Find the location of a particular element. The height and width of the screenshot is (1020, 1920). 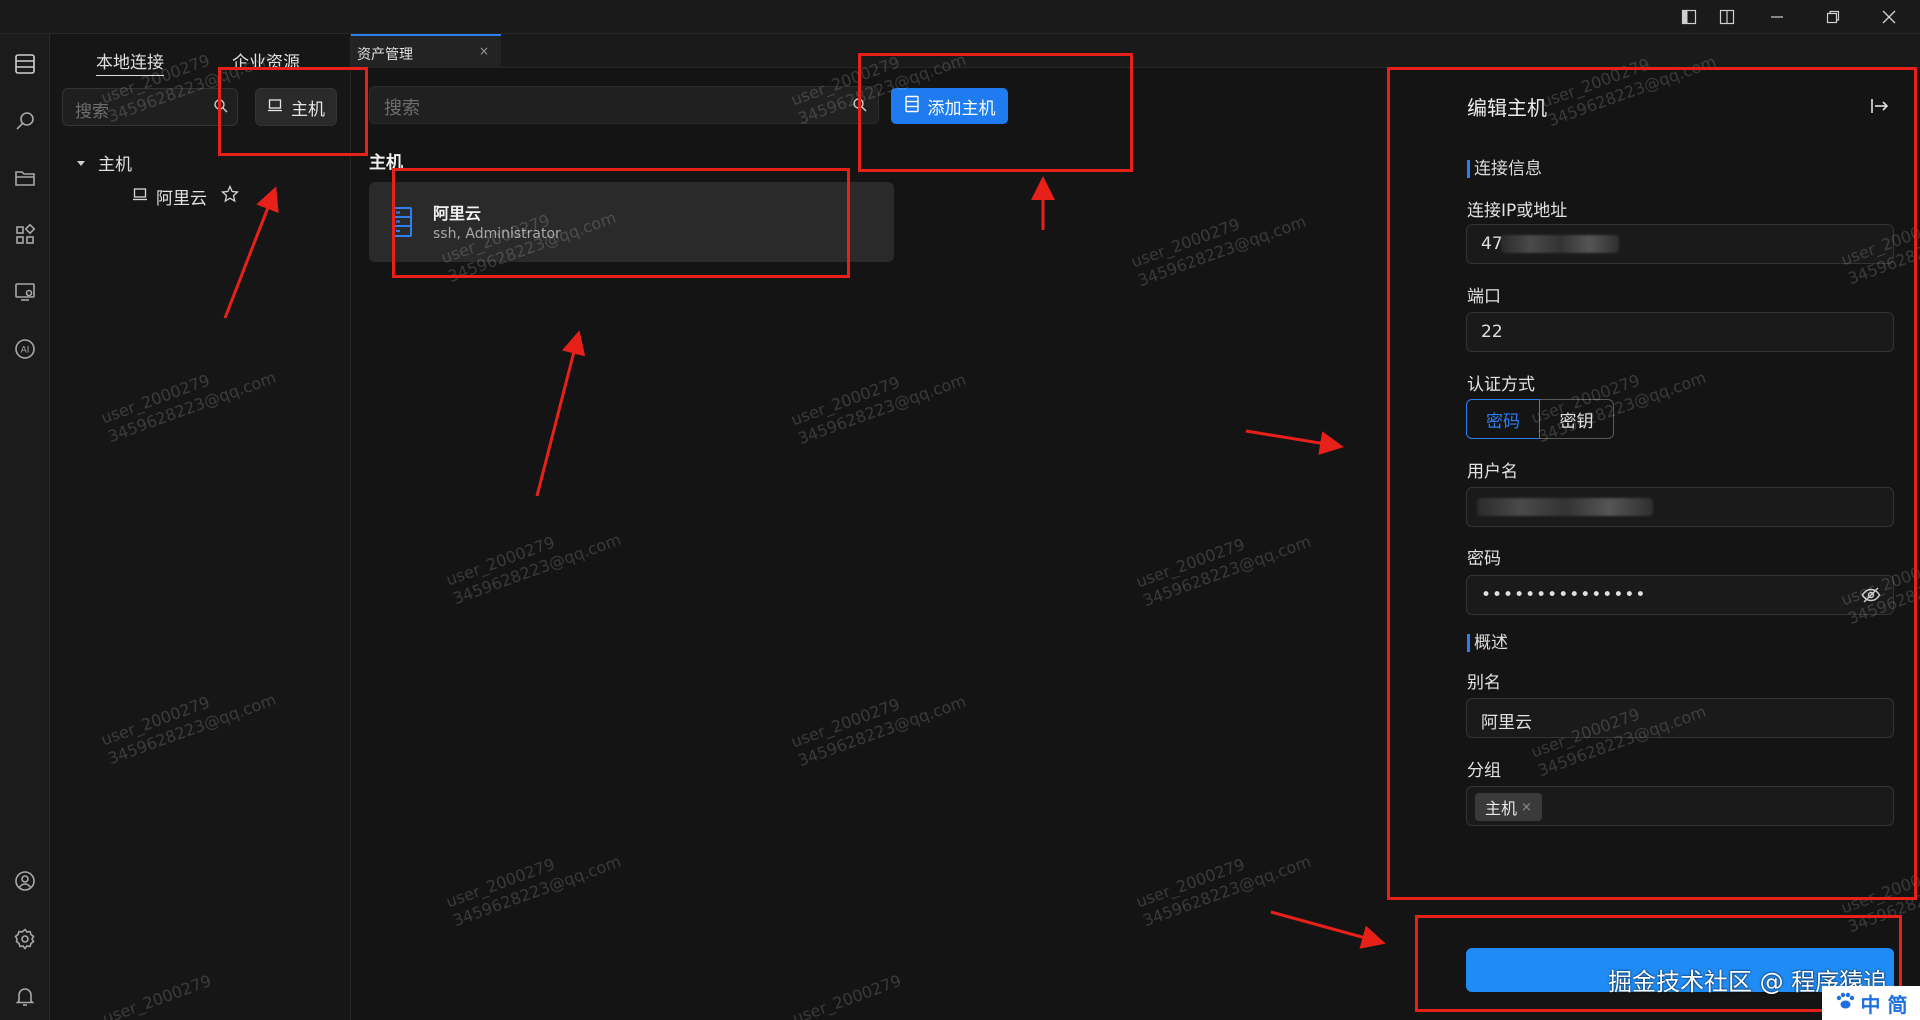

annotation-box-host-card is located at coordinates (621, 223).